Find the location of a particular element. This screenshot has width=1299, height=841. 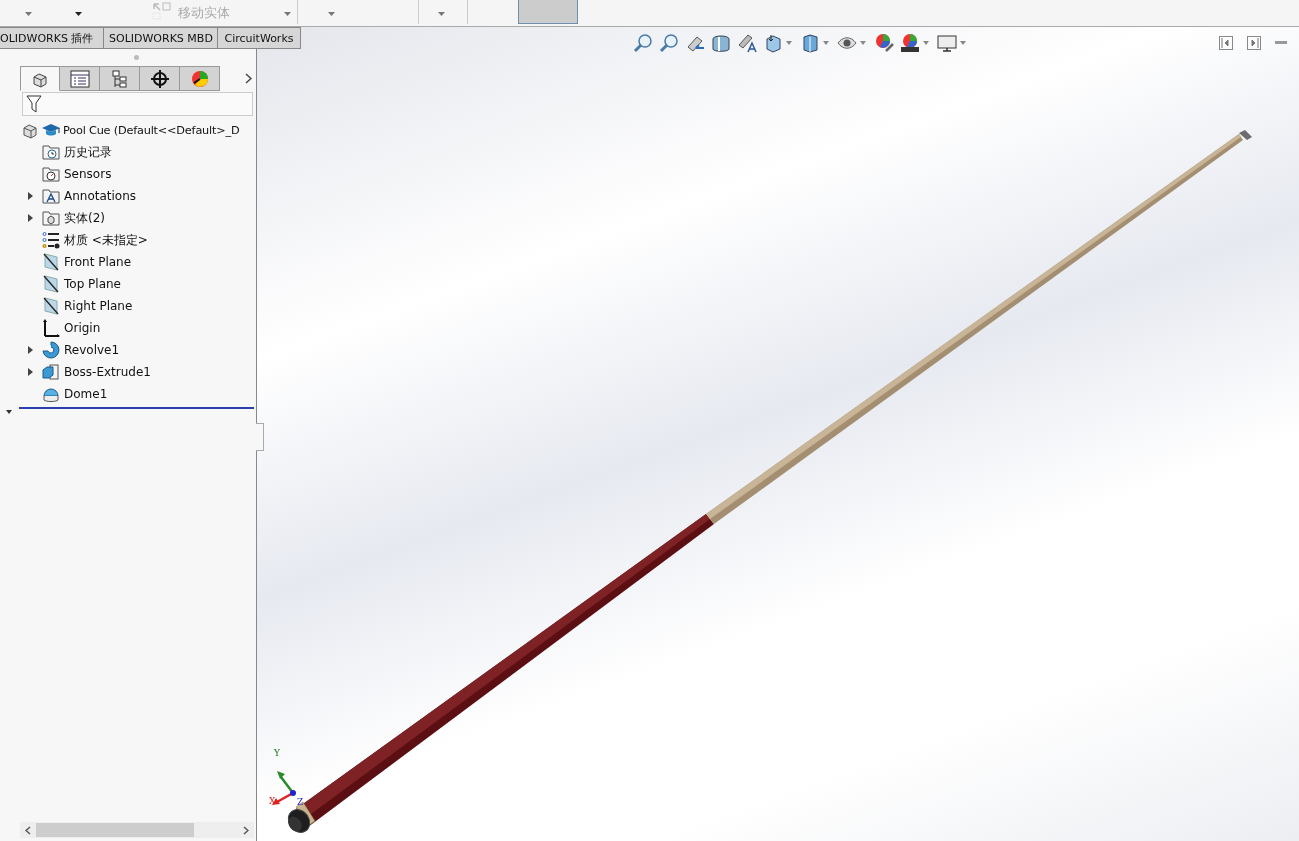

display-style-icon is located at coordinates (810, 43).